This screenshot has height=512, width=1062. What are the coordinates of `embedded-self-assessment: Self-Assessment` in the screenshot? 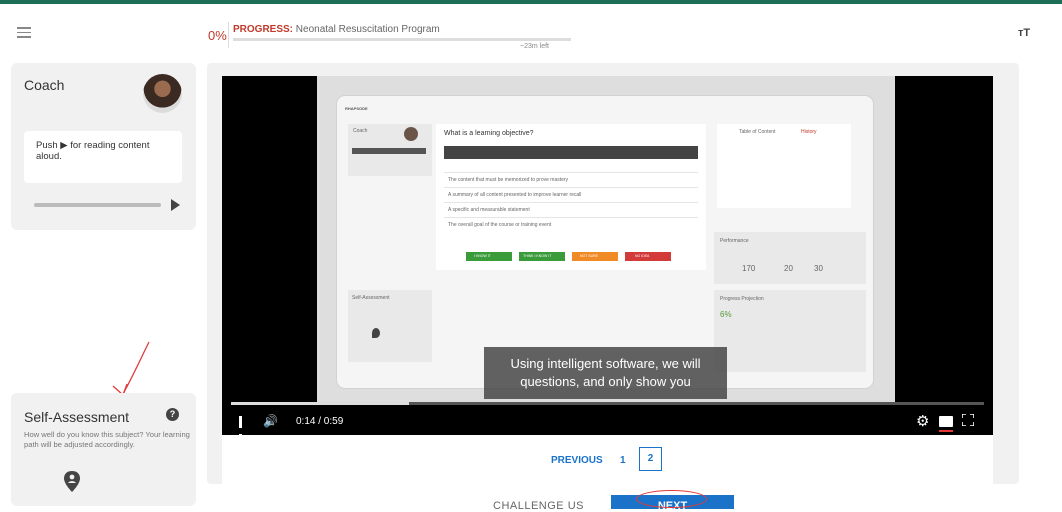 It's located at (390, 326).